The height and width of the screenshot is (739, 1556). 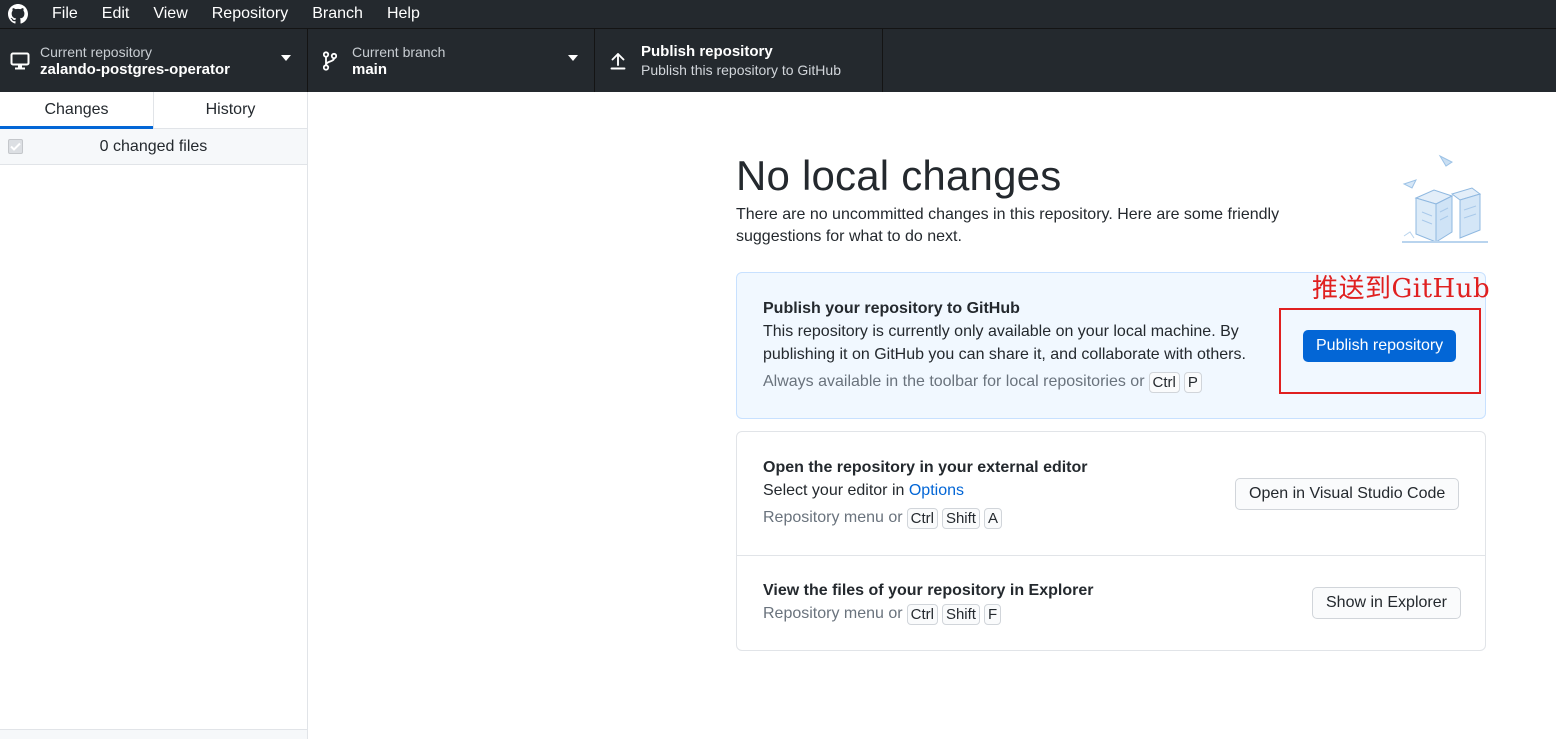 I want to click on current-repository-label: Current repository, so click(x=96, y=51).